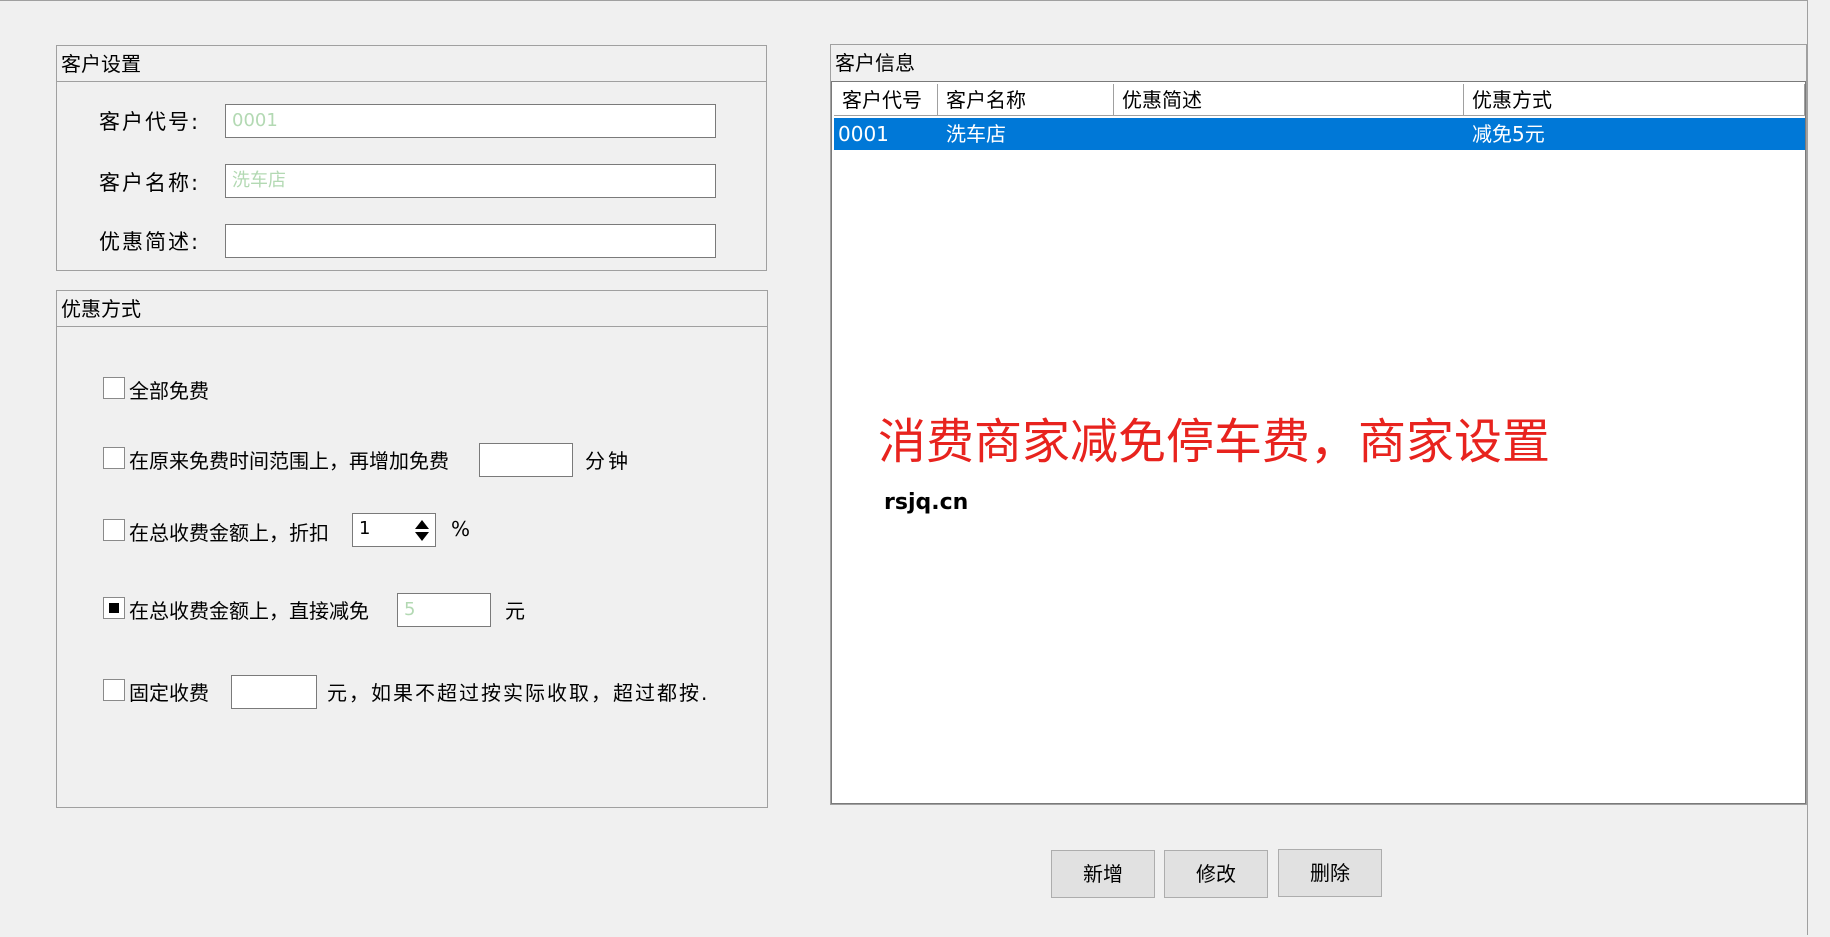  Describe the element at coordinates (150, 122) in the screenshot. I see `customer-code-label: 客户代号:` at that location.